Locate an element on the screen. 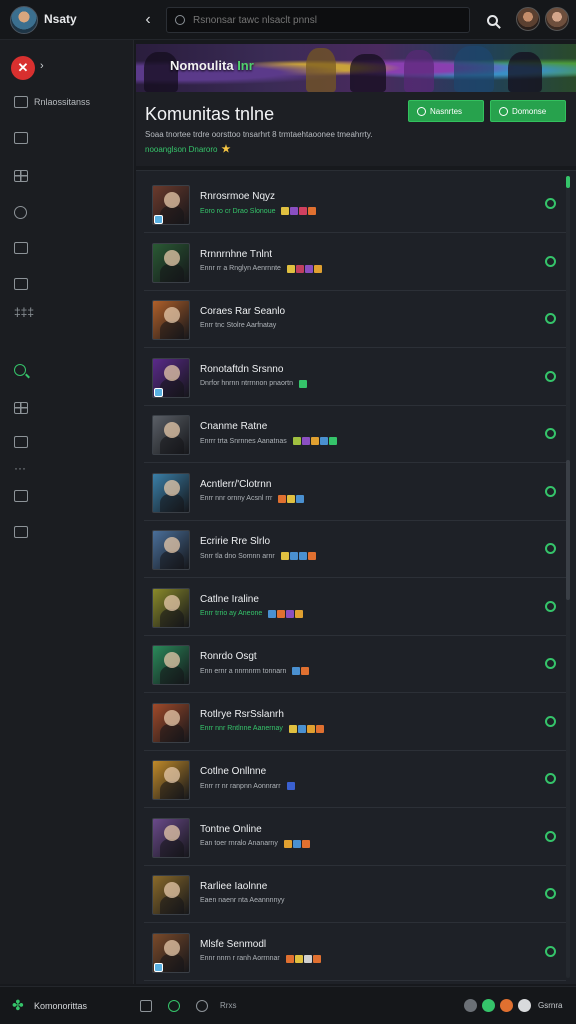 The height and width of the screenshot is (1024, 576). member-name: Cnanme Ratne is located at coordinates (233, 426).